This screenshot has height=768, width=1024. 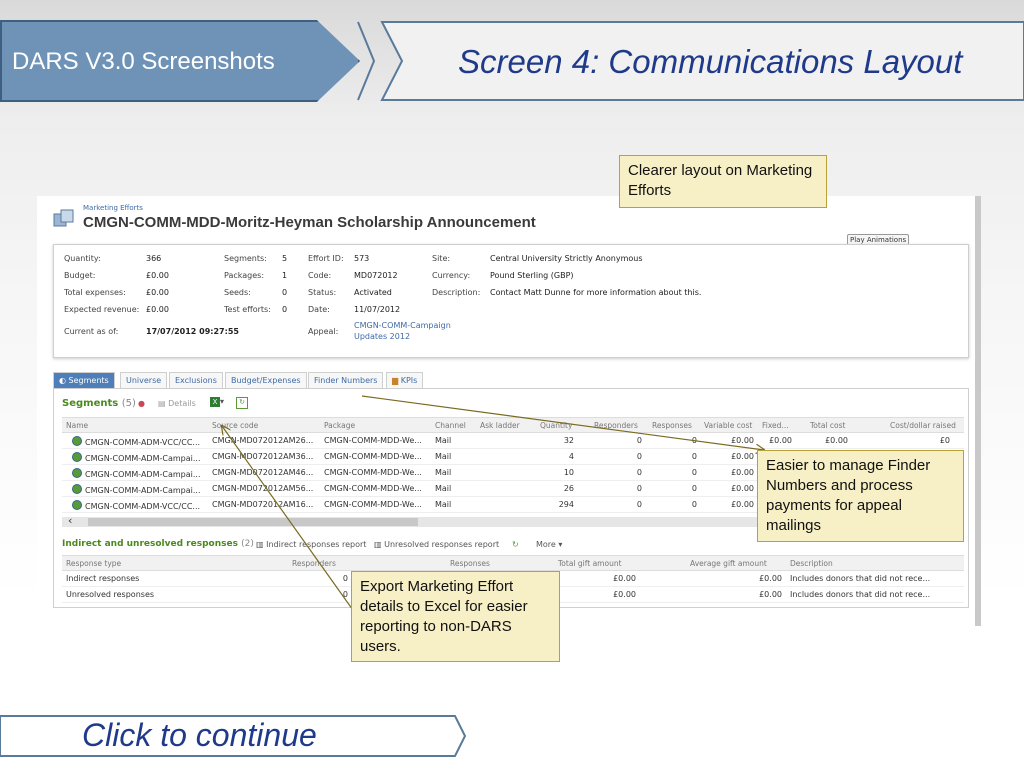 What do you see at coordinates (84, 380) in the screenshot?
I see `tab-segments: ◐ Segments` at bounding box center [84, 380].